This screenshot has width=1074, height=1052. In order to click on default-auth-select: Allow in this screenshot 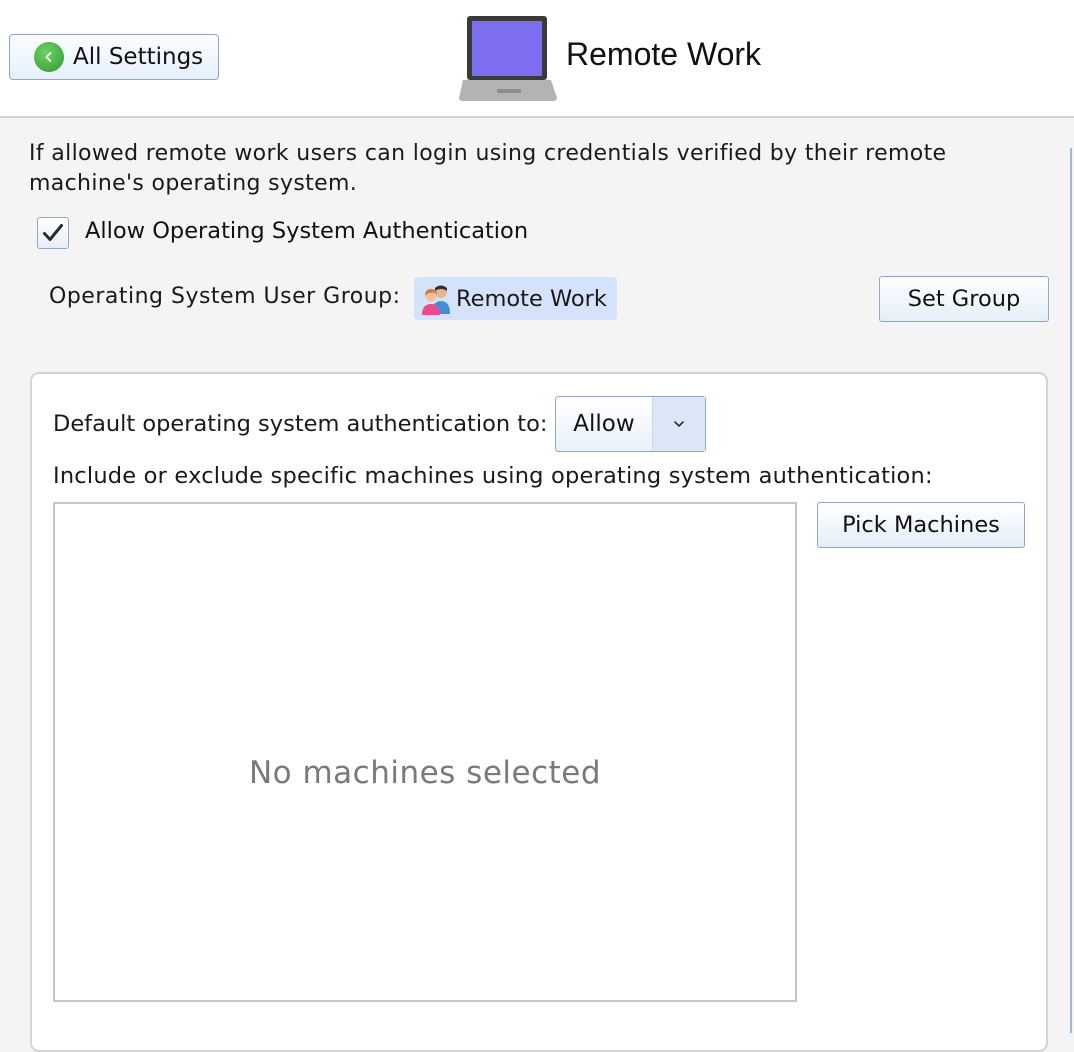, I will do `click(630, 424)`.